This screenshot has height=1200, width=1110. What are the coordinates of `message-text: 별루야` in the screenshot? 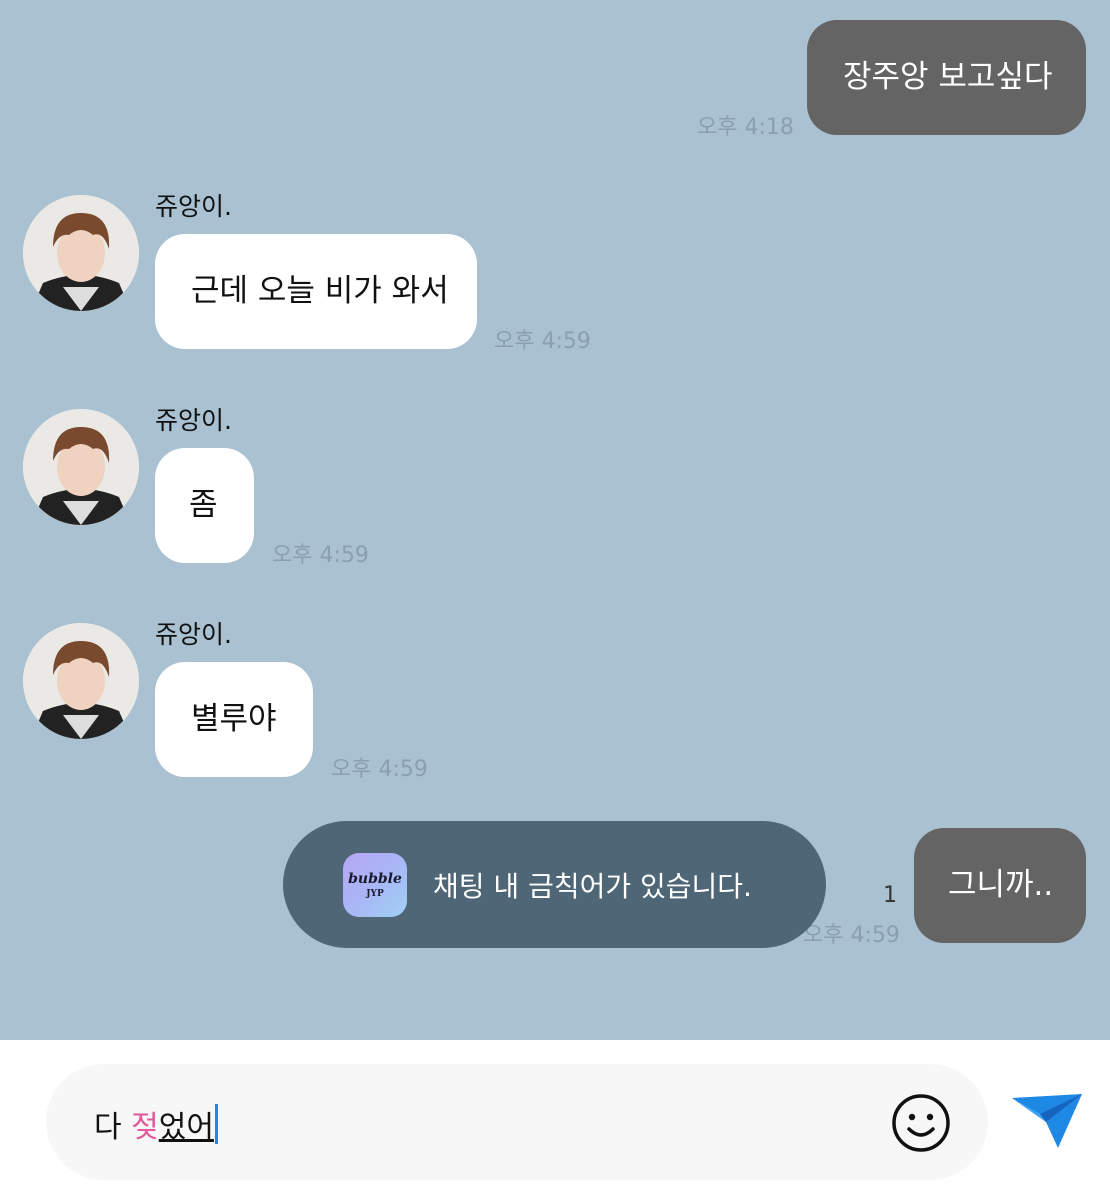 It's located at (234, 719).